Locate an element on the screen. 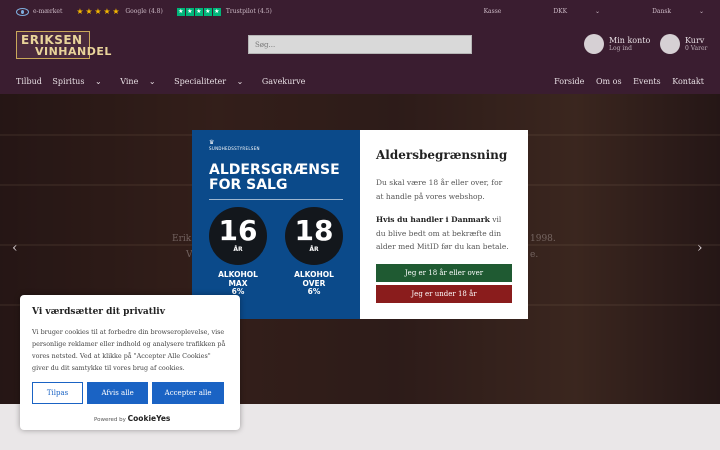  age-18-caption: ALKOHOL OVER 6% is located at coordinates (314, 283).